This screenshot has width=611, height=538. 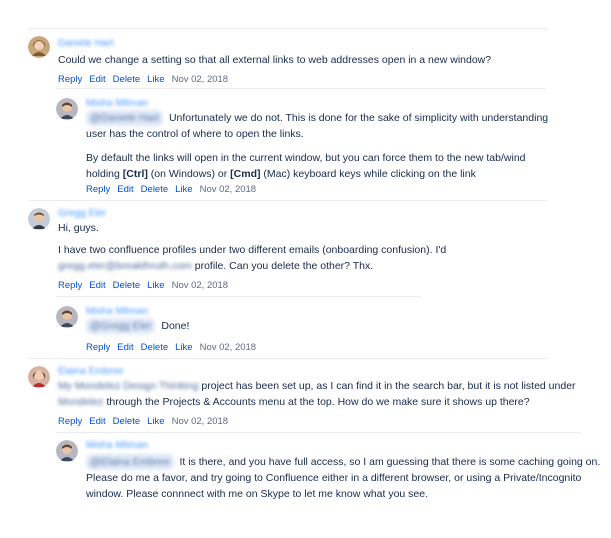 I want to click on key-label: [Ctrl], so click(x=135, y=174).